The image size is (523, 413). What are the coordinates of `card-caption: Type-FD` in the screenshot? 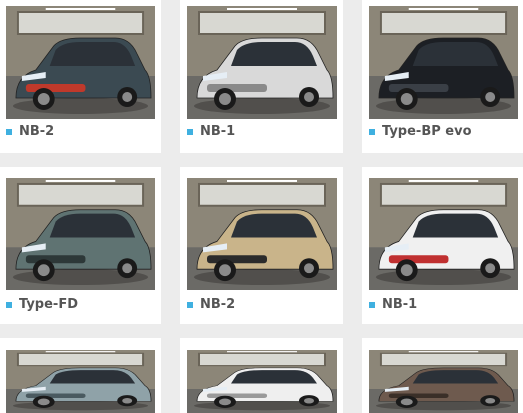 It's located at (42, 304).